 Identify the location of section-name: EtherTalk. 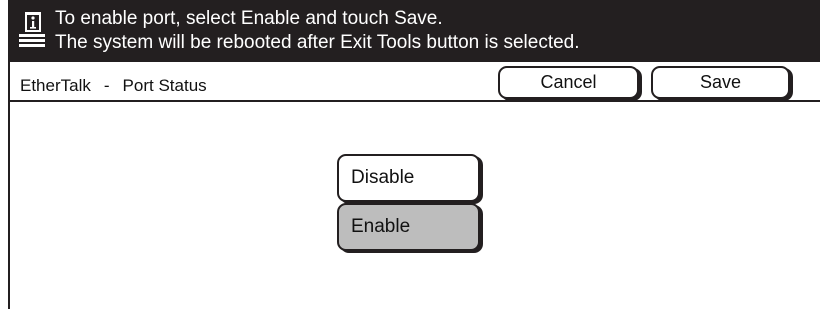
(55, 85).